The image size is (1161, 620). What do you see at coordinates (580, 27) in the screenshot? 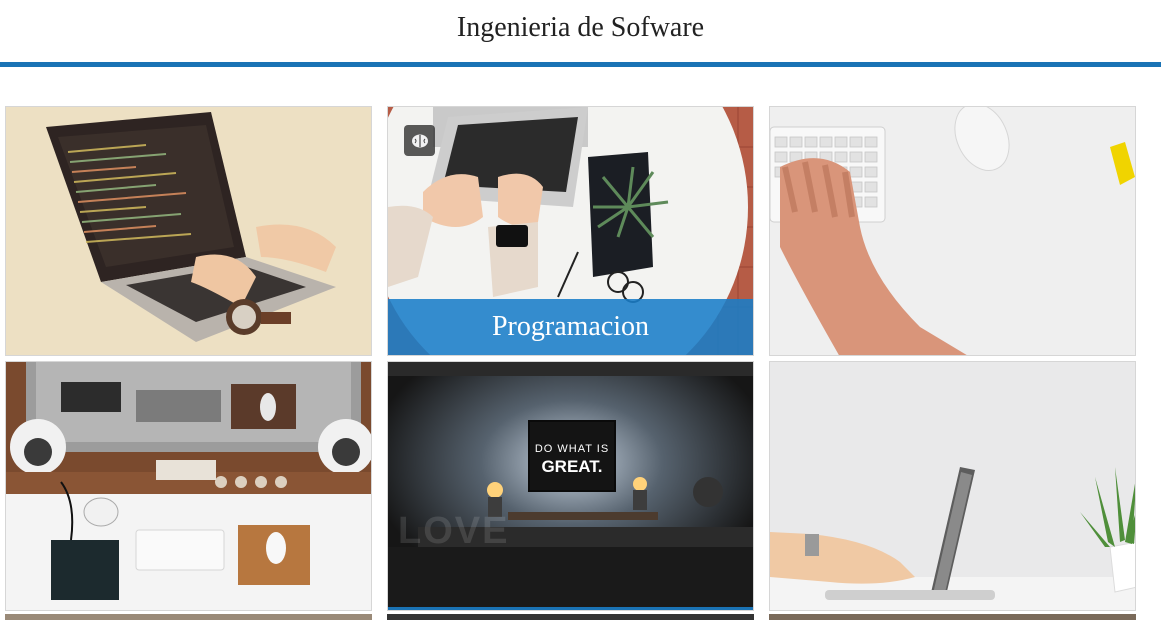
I see `page-title: Ingenieria de Sofware` at bounding box center [580, 27].